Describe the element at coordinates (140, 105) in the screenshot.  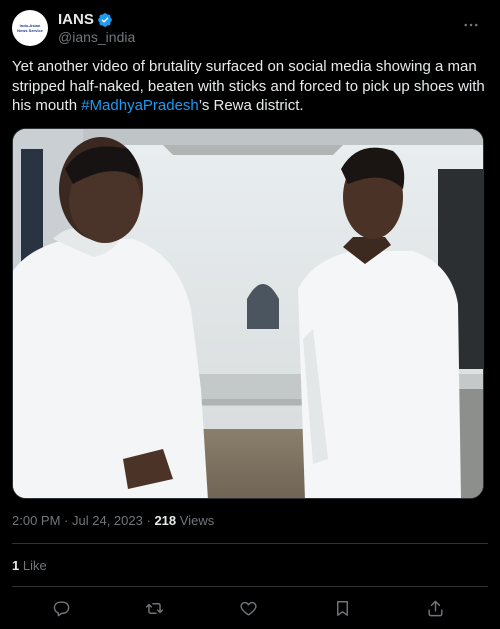
I see `hashtag-link: #MadhyaPradesh` at that location.